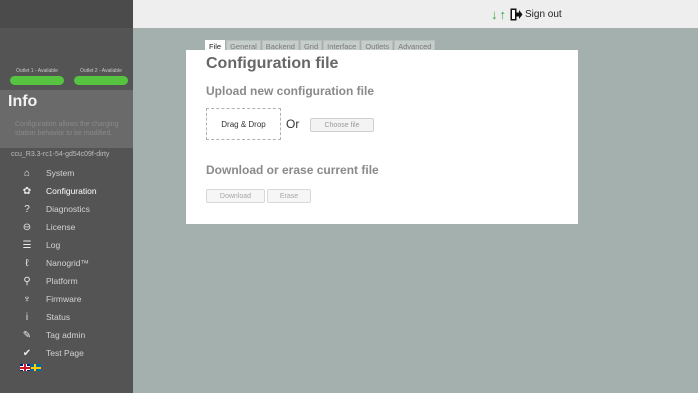 This screenshot has width=698, height=393. I want to click on outlet-2-label: Outlet 2 - Available, so click(101, 71).